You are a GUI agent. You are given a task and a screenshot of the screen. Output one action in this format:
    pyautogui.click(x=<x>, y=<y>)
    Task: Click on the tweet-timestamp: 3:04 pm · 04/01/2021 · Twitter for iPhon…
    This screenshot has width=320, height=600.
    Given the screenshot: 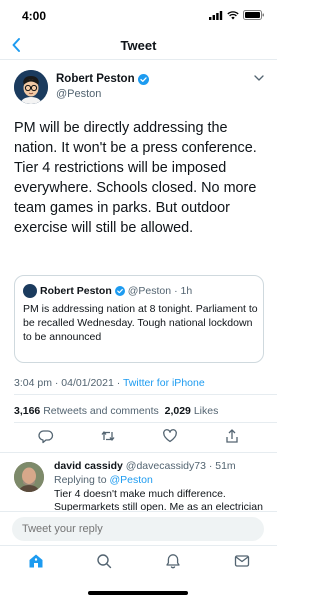 What is the action you would take?
    pyautogui.click(x=109, y=383)
    